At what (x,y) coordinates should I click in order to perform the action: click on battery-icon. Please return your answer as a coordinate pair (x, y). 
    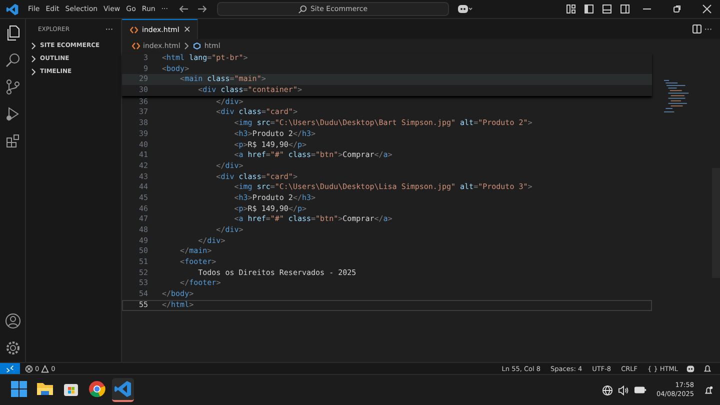
    Looking at the image, I should click on (640, 390).